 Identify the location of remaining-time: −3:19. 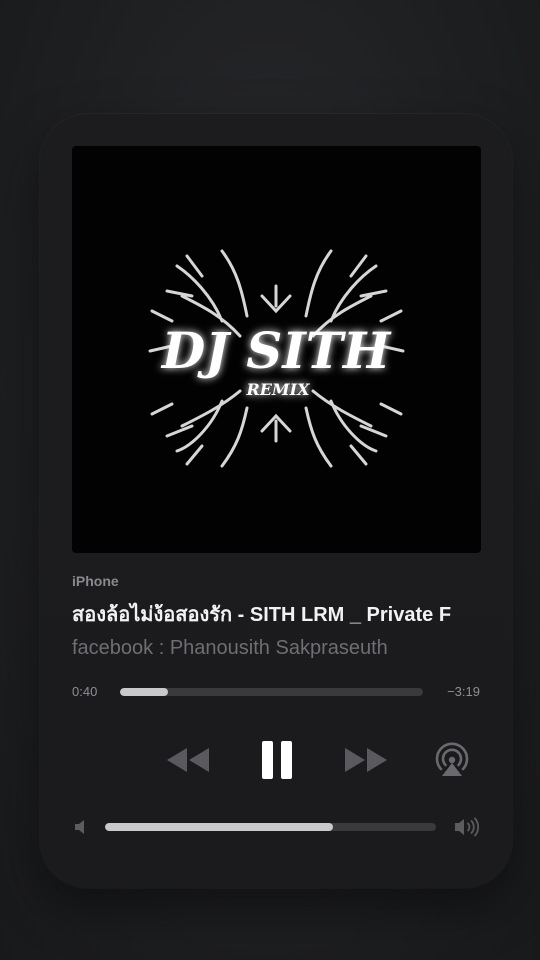
(463, 691).